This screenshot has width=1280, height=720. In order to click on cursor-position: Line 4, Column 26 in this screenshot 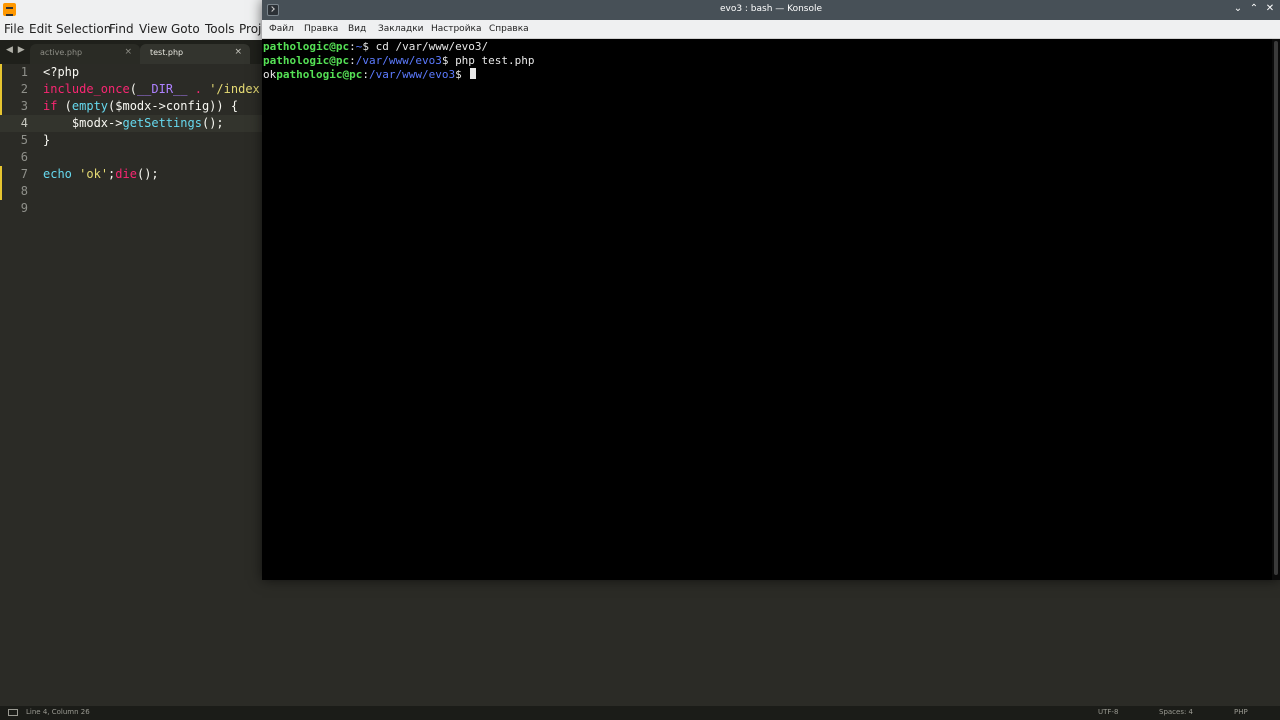, I will do `click(58, 712)`.